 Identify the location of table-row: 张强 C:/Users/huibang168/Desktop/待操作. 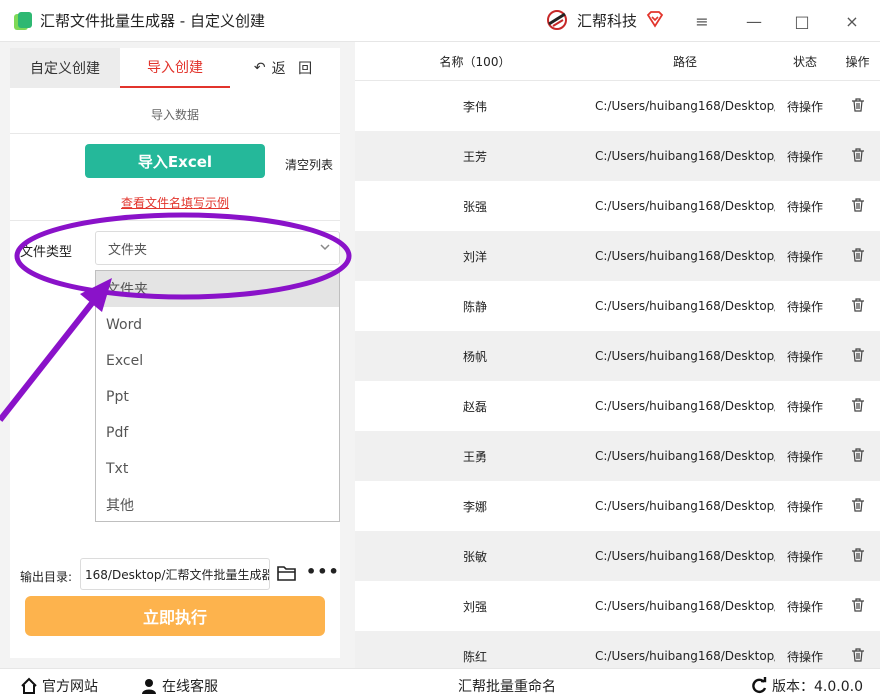
(617, 206).